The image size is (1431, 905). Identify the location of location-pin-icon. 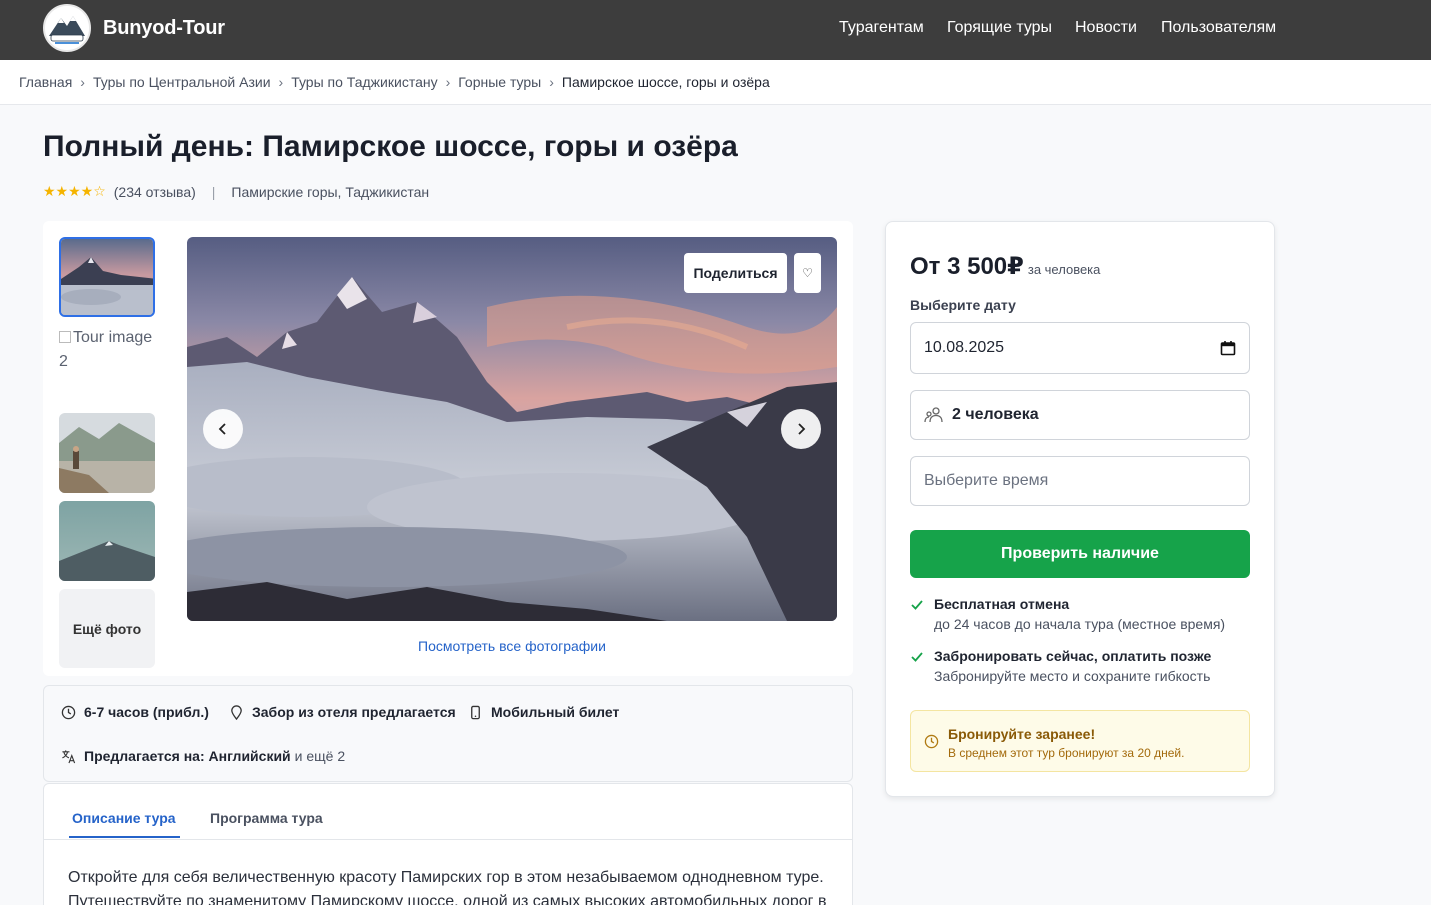
(236, 712).